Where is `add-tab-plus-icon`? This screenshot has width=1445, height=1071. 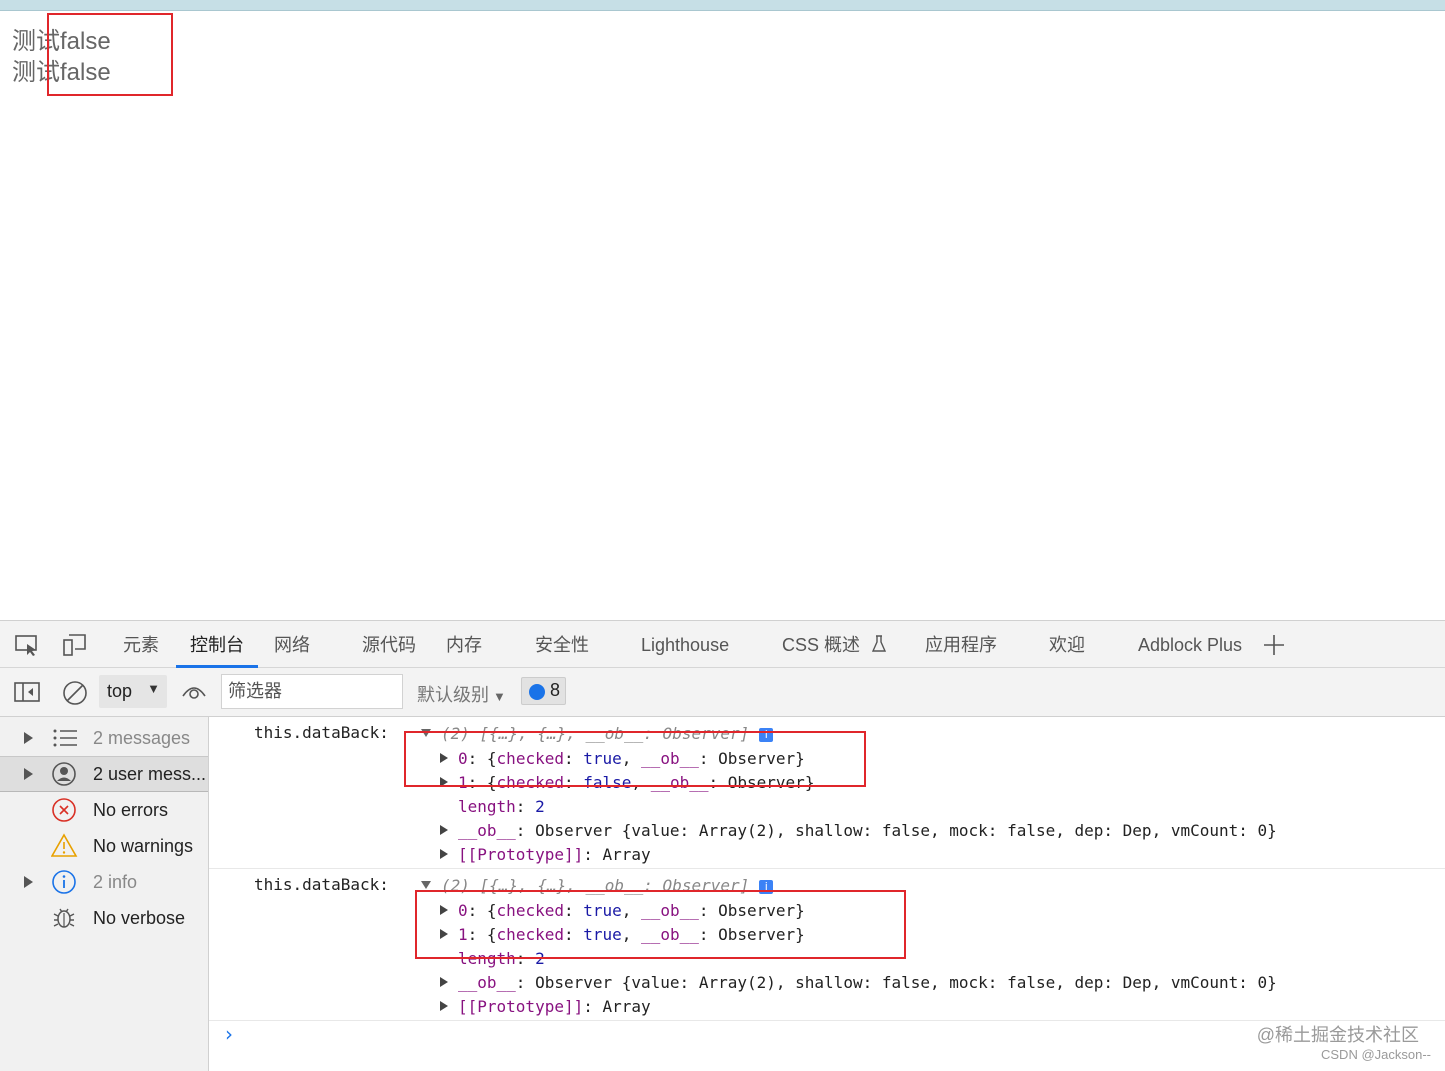 add-tab-plus-icon is located at coordinates (1274, 645).